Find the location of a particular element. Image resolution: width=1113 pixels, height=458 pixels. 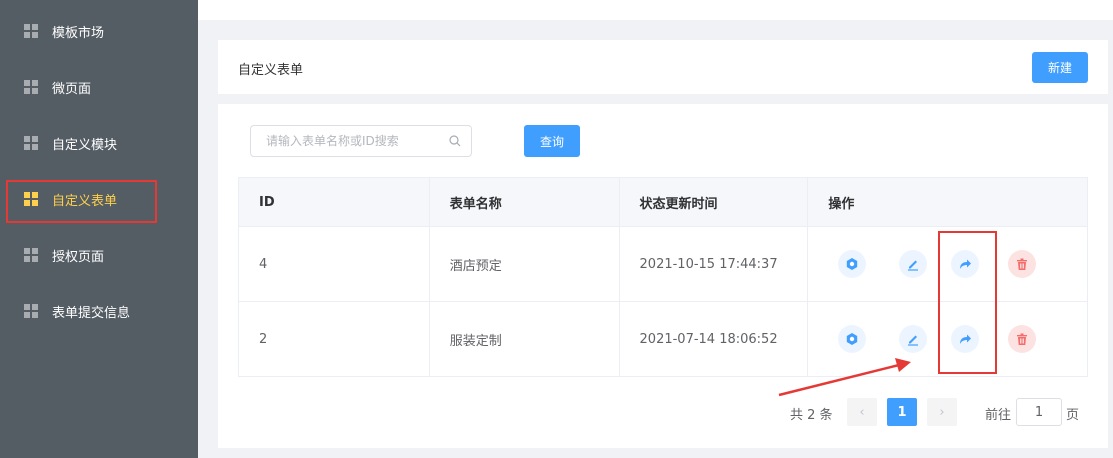

sidebar-item-label: 表单提交信息 is located at coordinates (91, 313).